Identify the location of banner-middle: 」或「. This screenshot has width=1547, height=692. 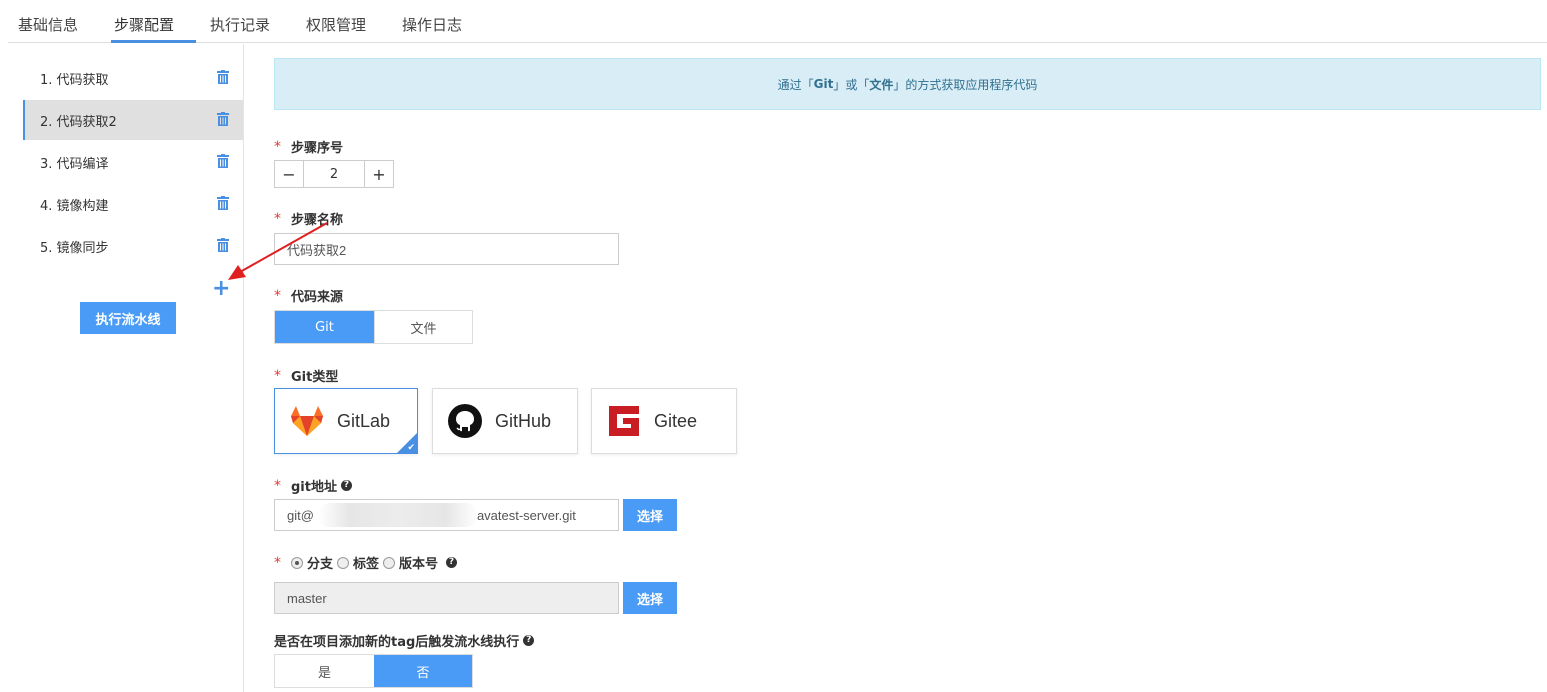
(851, 84).